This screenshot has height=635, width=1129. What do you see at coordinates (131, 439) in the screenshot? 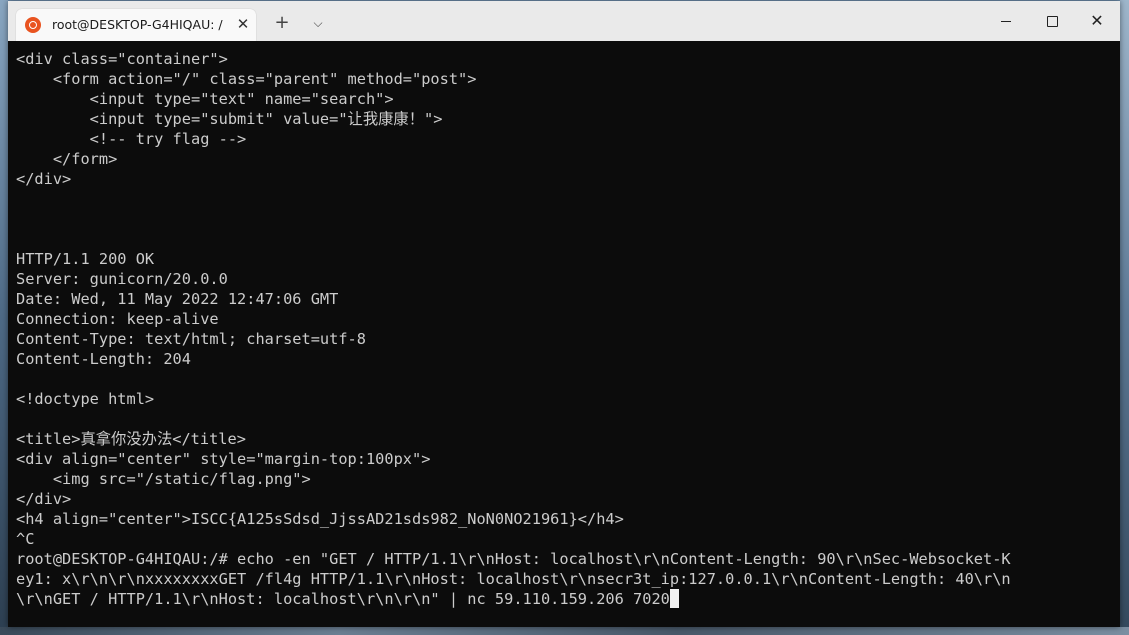
I see `terminal-line: <title>真拿你没办法</title>` at bounding box center [131, 439].